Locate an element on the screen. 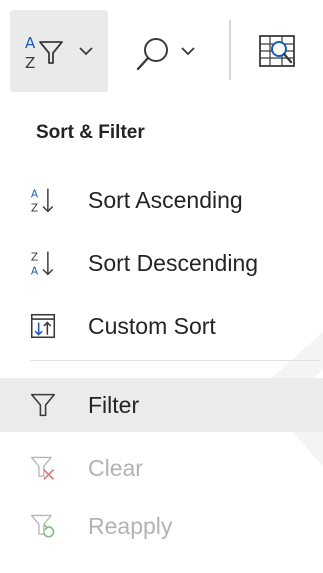 Image resolution: width=323 pixels, height=573 pixels. menu-section-title: Sort & Filter is located at coordinates (90, 132).